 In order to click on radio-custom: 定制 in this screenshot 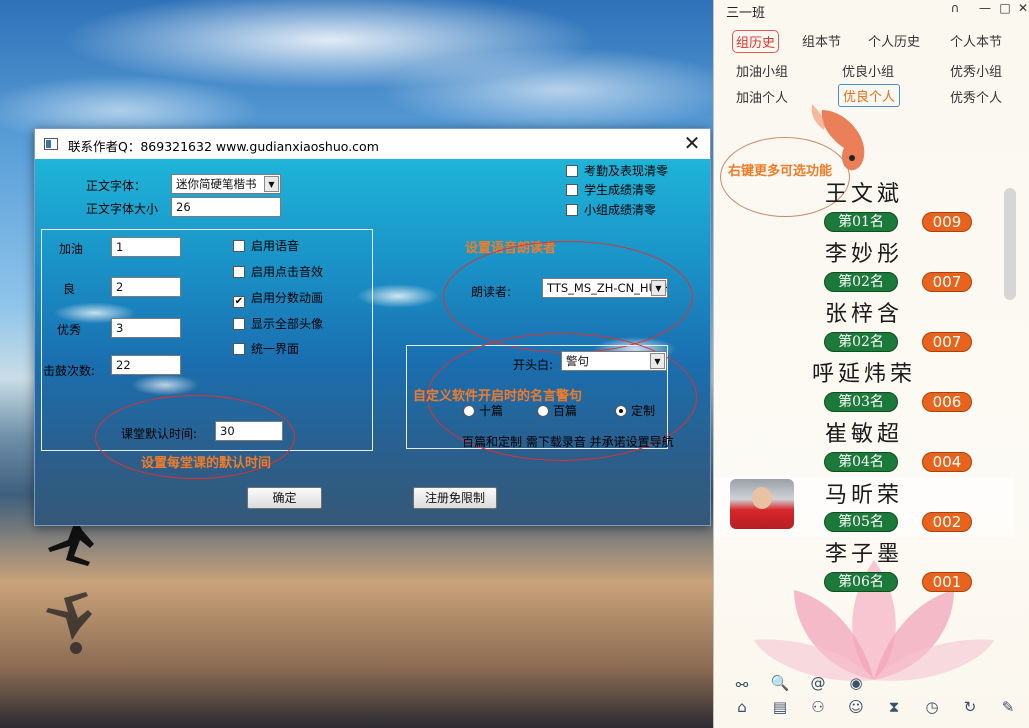, I will do `click(635, 410)`.